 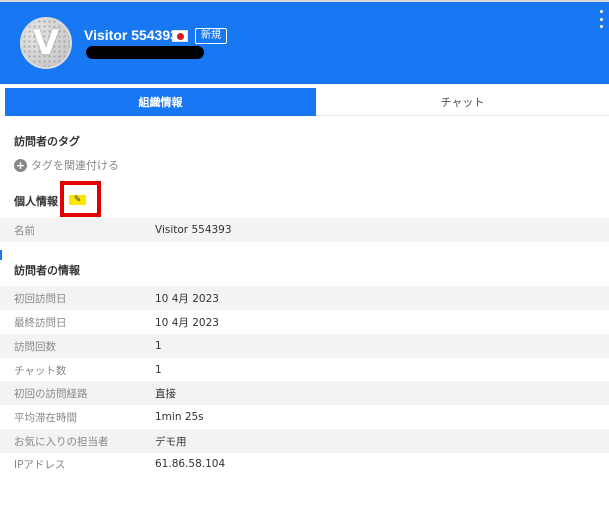 I want to click on row-value: 直接, so click(x=165, y=393).